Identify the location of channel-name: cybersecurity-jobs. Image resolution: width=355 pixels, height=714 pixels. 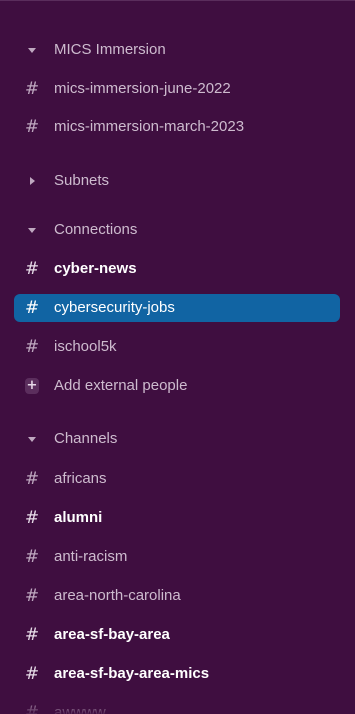
(114, 307).